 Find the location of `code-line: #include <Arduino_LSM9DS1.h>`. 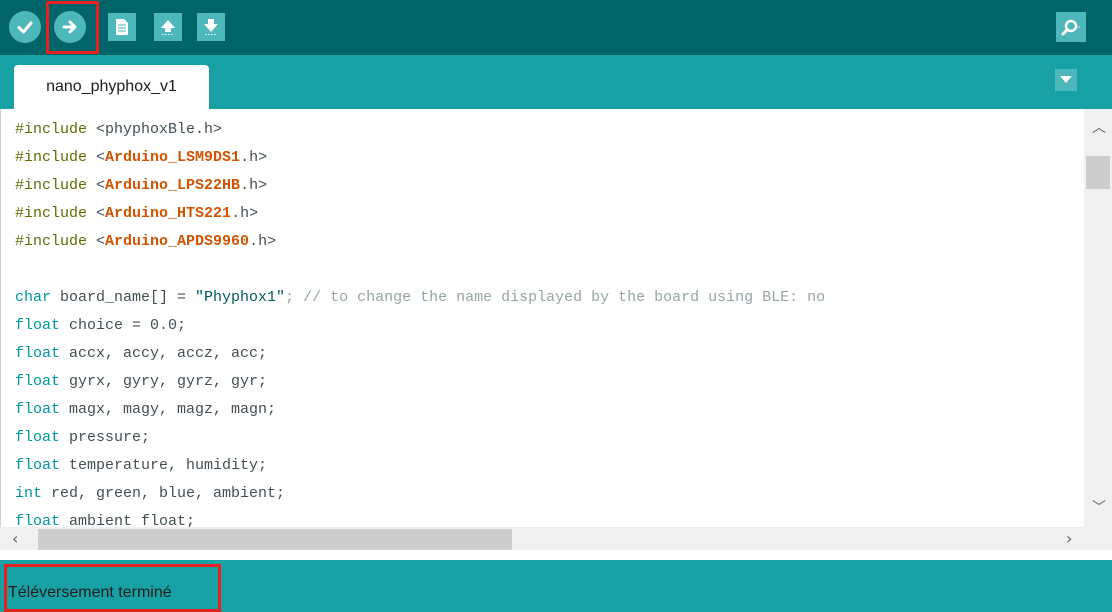

code-line: #include <Arduino_LSM9DS1.h> is located at coordinates (550, 158).